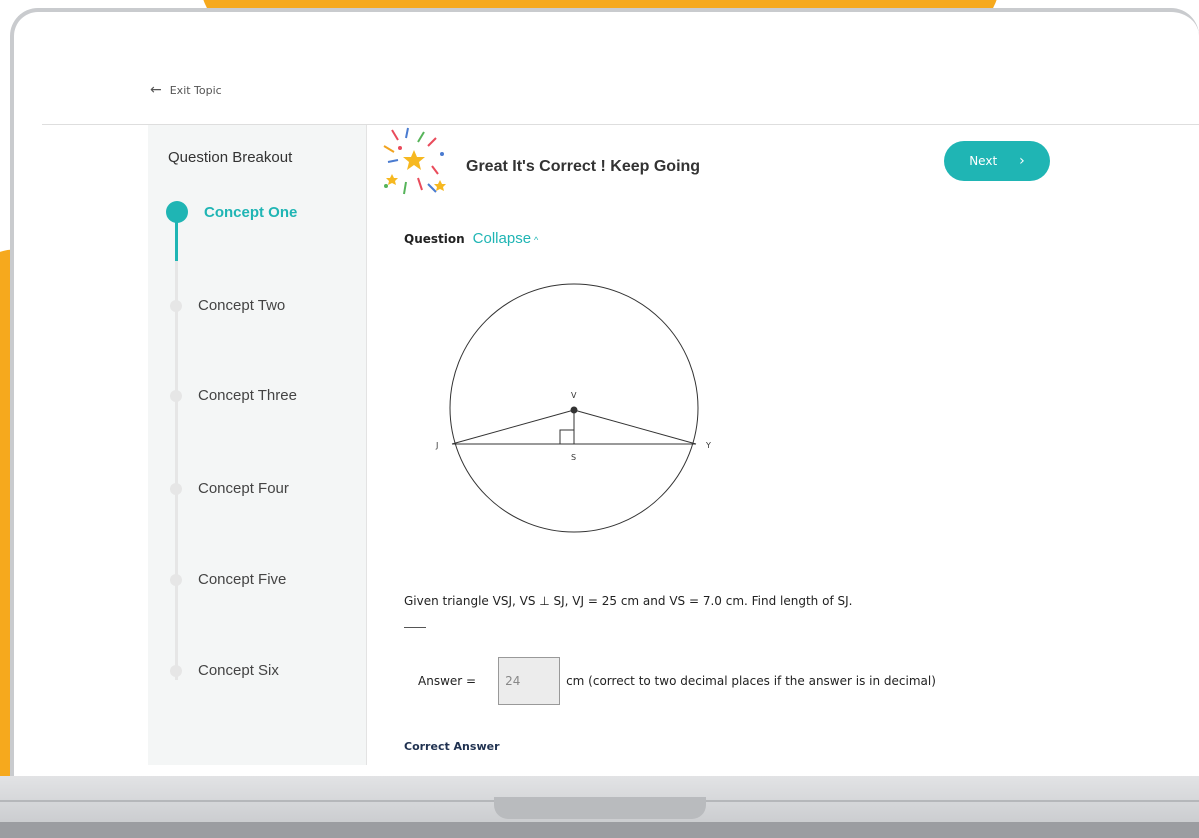 This screenshot has height=838, width=1199. What do you see at coordinates (599, 830) in the screenshot?
I see `laptop-lower-edge` at bounding box center [599, 830].